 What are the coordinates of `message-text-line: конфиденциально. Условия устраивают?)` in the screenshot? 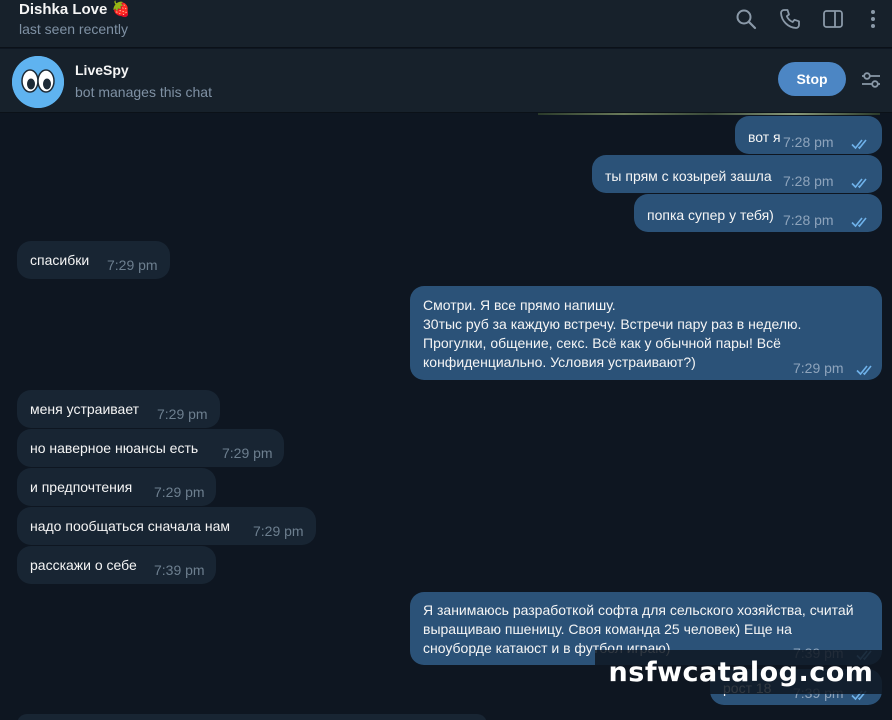 It's located at (559, 362).